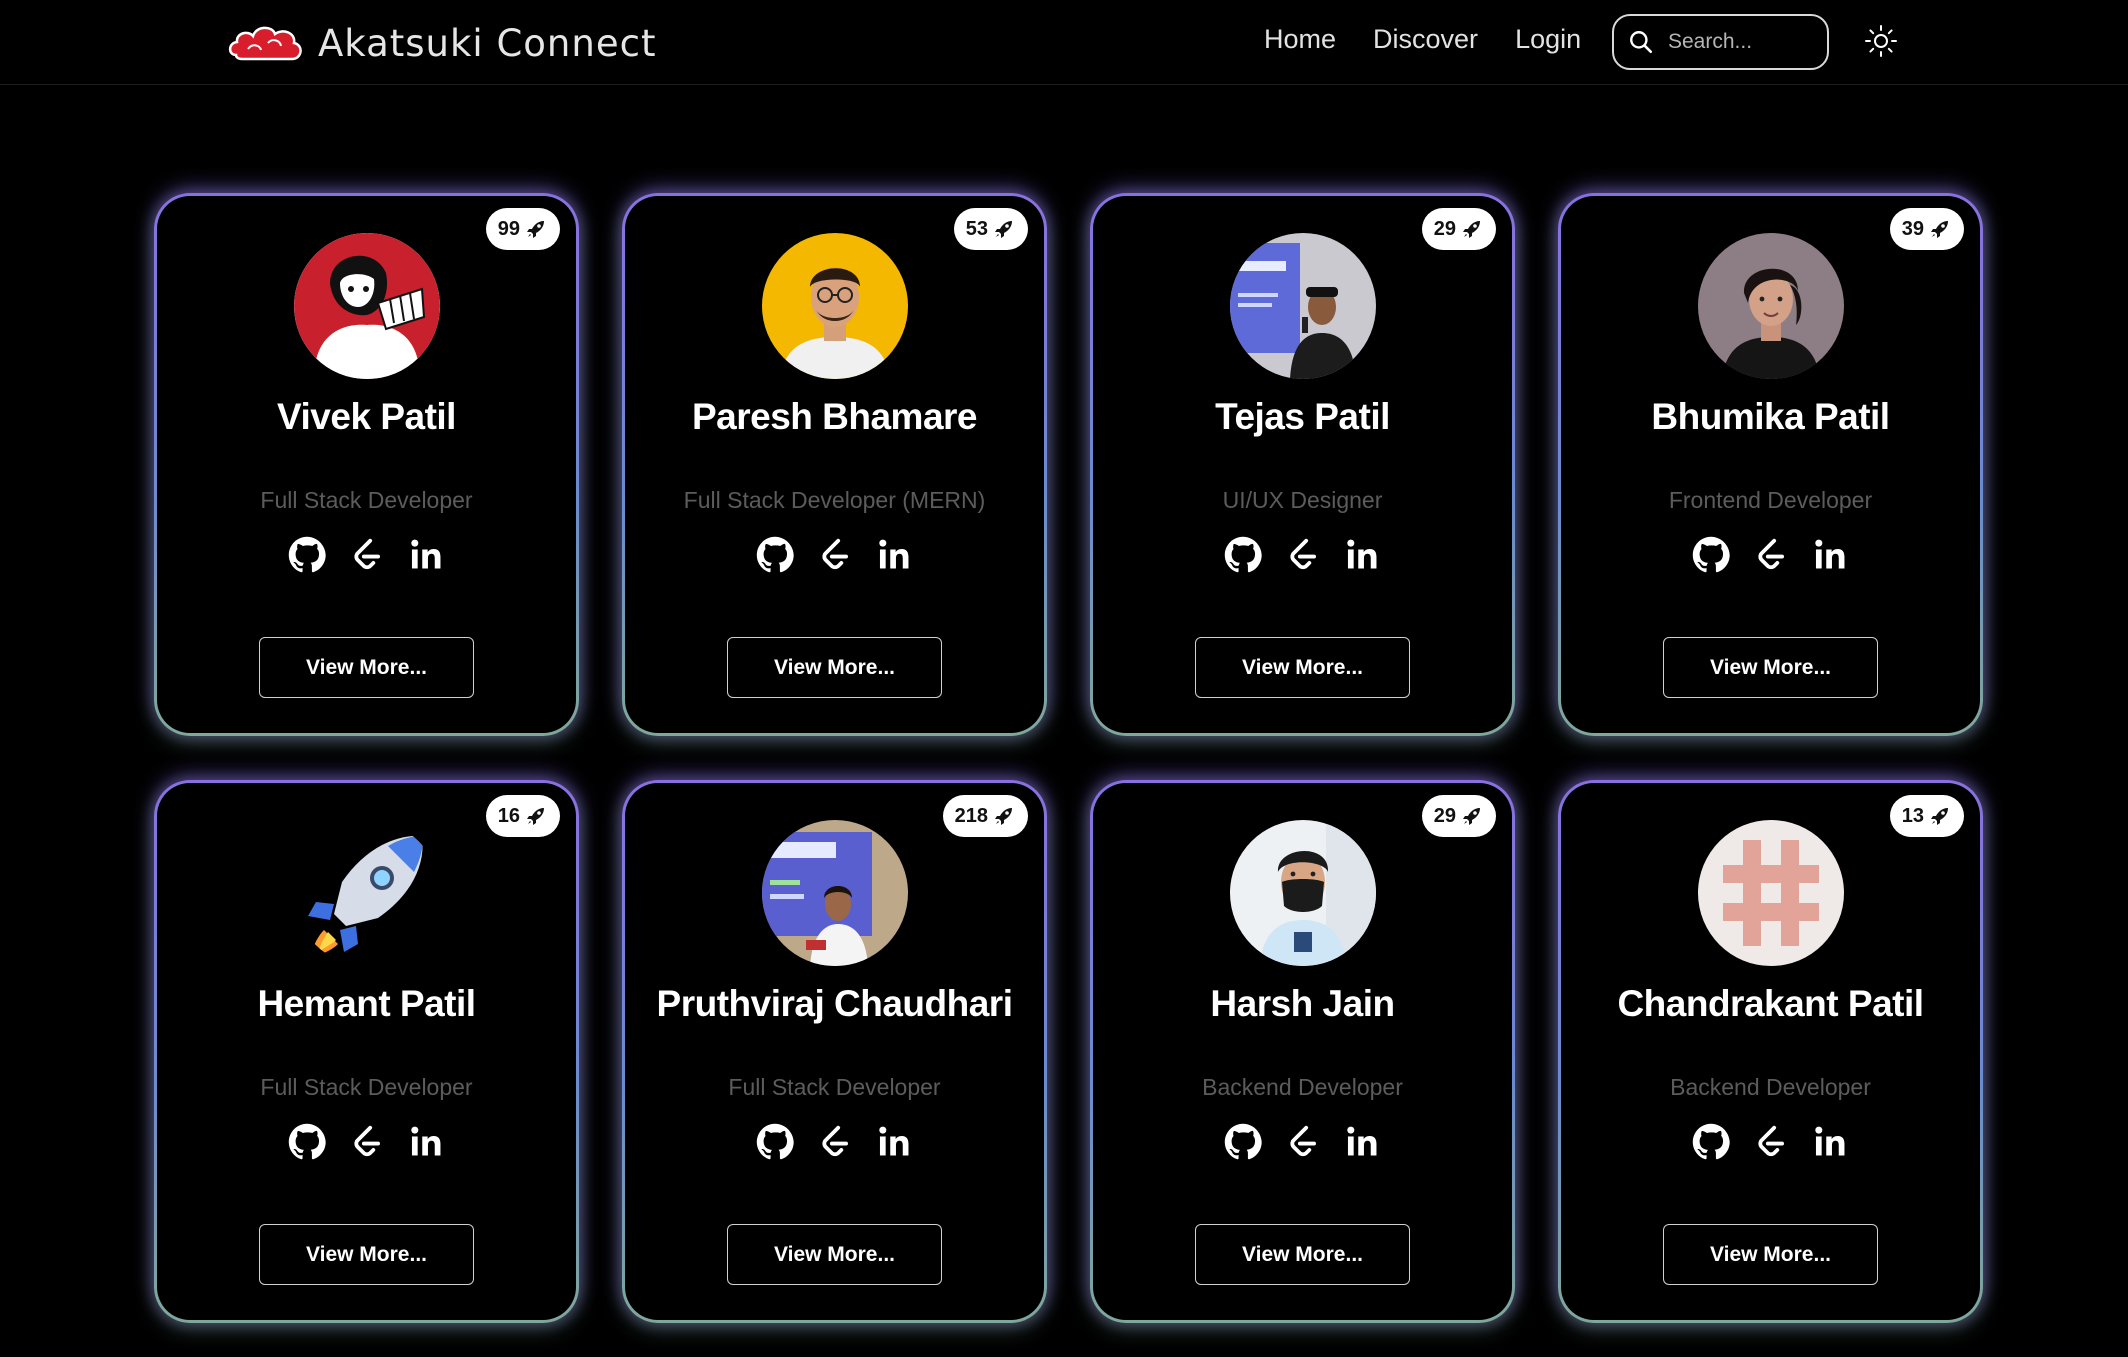 The height and width of the screenshot is (1357, 2128). Describe the element at coordinates (442, 43) in the screenshot. I see `brand: Akatsuki Connect` at that location.